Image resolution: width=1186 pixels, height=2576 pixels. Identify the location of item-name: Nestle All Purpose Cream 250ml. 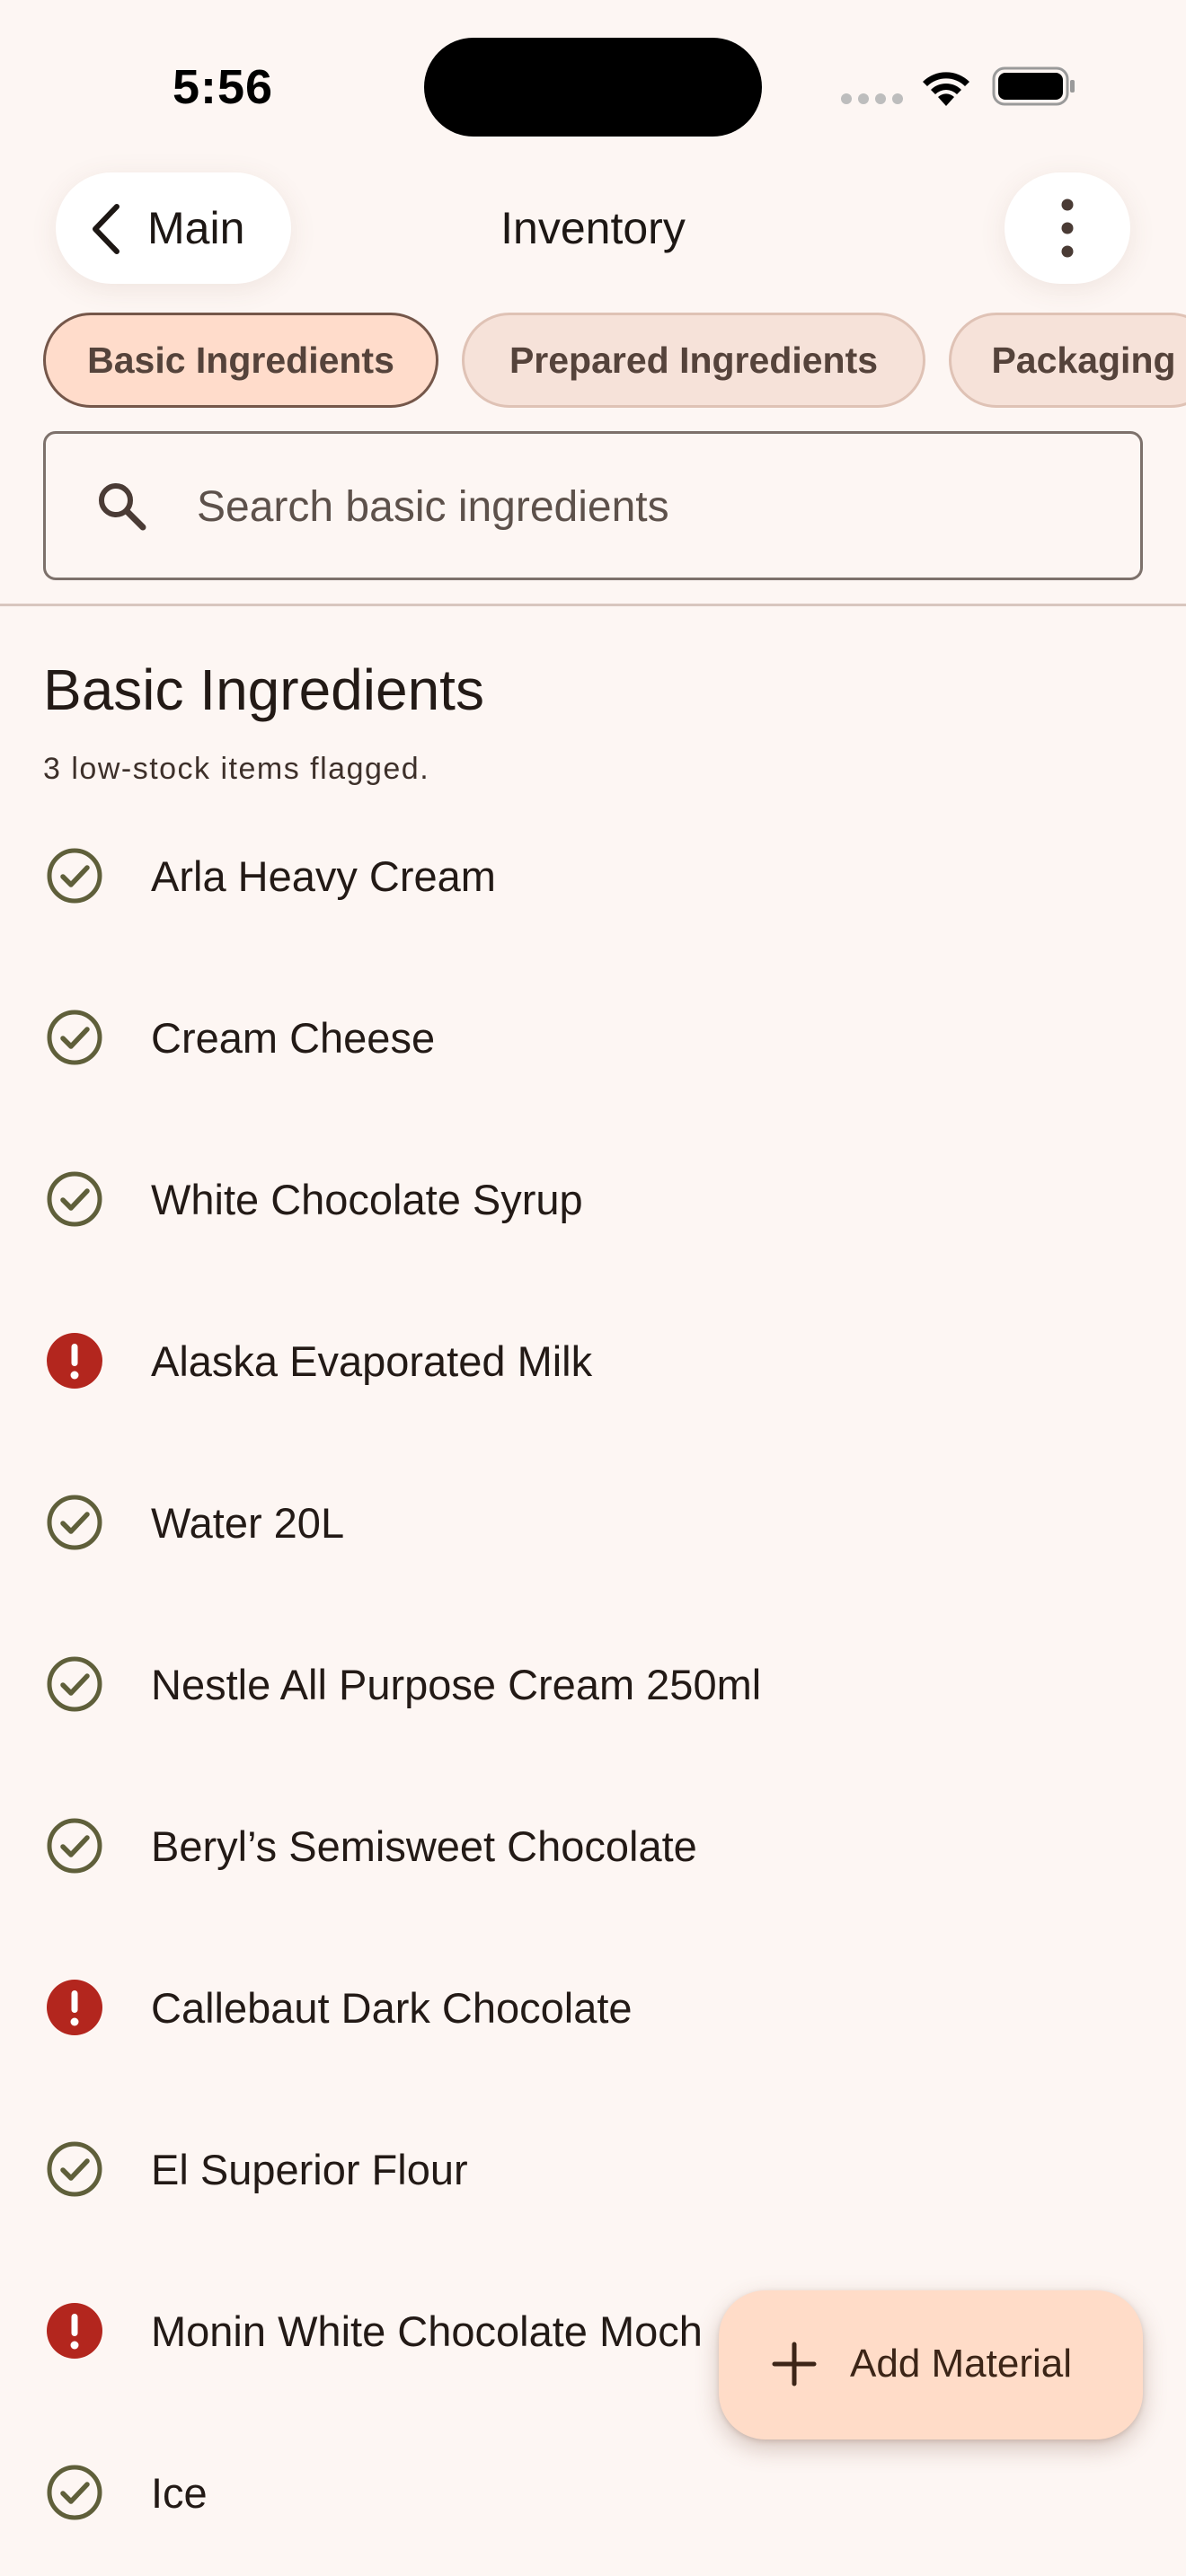
(456, 1684).